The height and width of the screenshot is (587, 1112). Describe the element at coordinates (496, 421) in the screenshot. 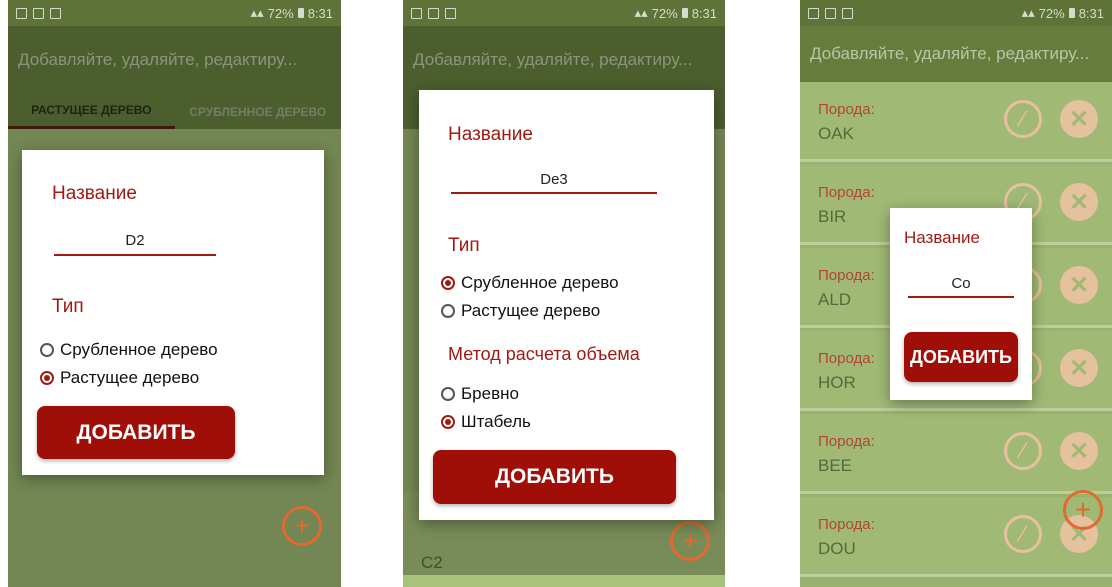

I see `radio-label: Штабель` at that location.